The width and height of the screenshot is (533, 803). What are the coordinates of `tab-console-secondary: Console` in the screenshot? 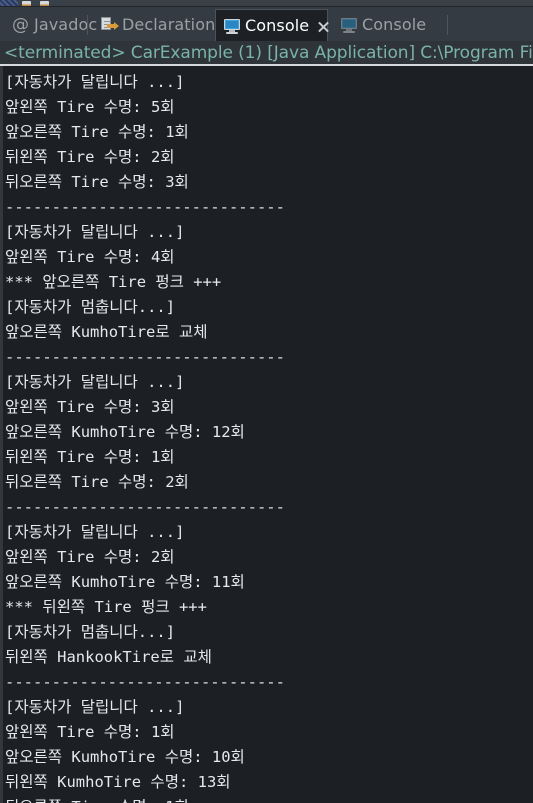 It's located at (383, 25).